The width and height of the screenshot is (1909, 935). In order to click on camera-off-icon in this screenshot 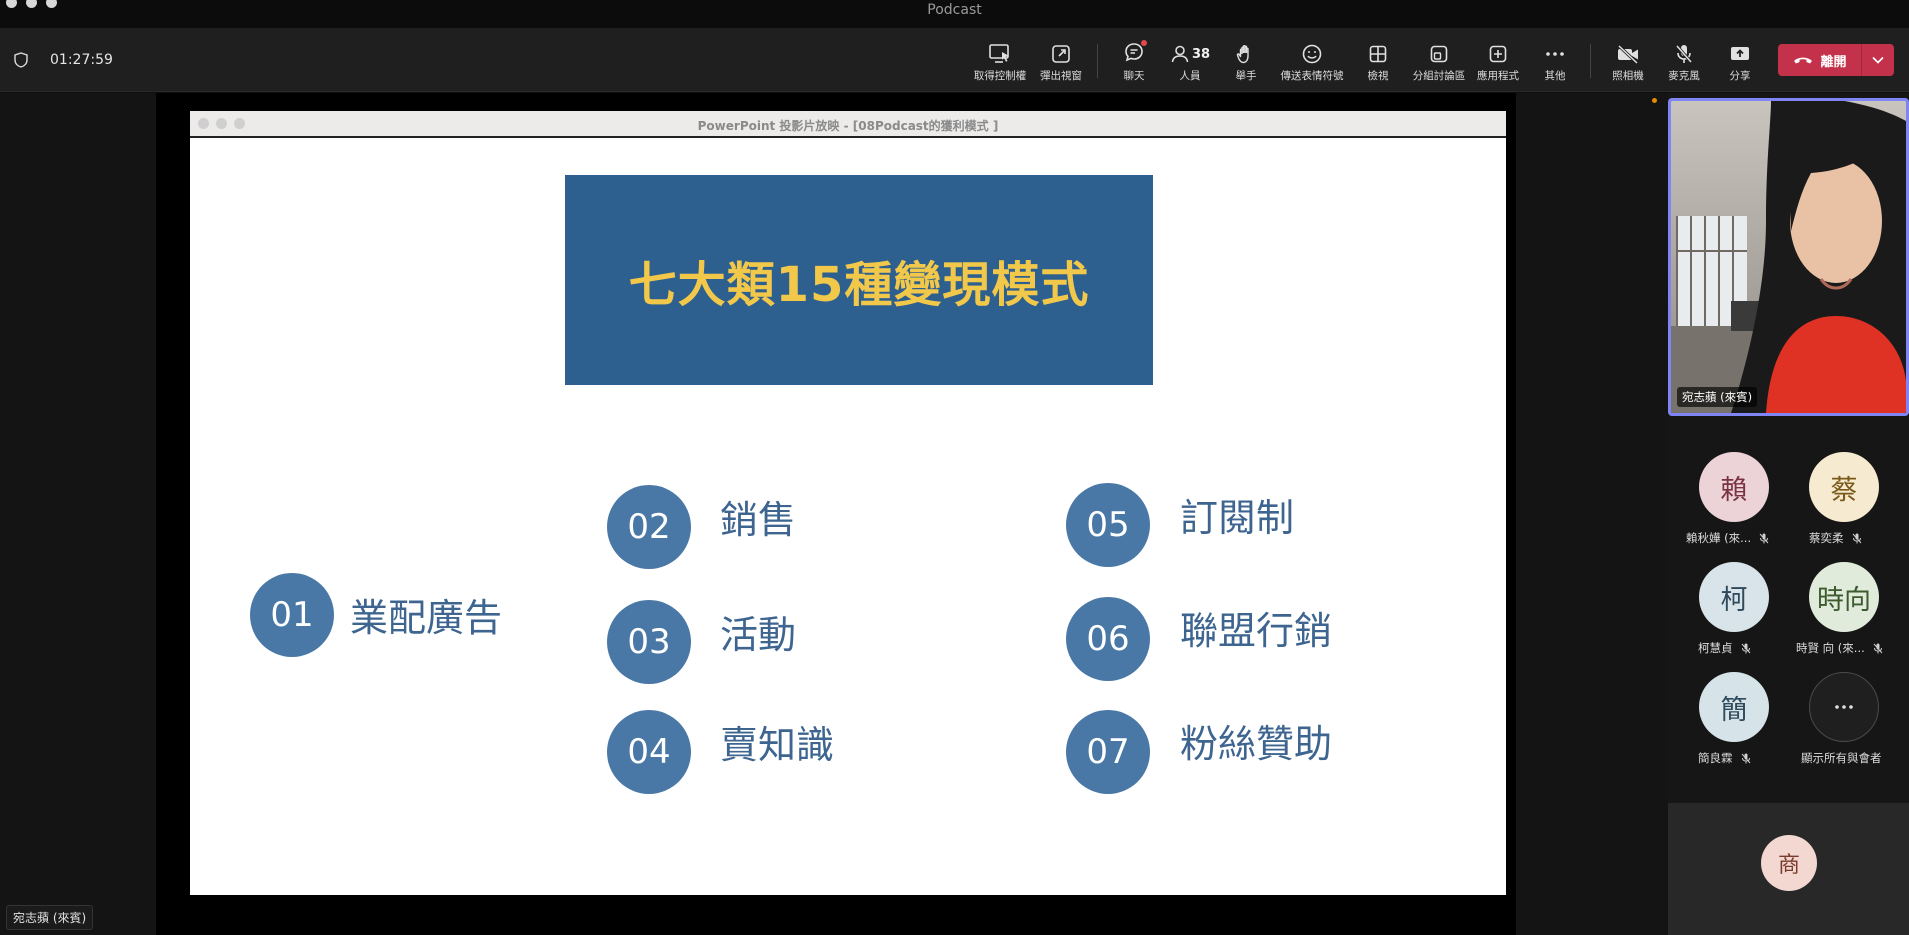, I will do `click(1628, 54)`.